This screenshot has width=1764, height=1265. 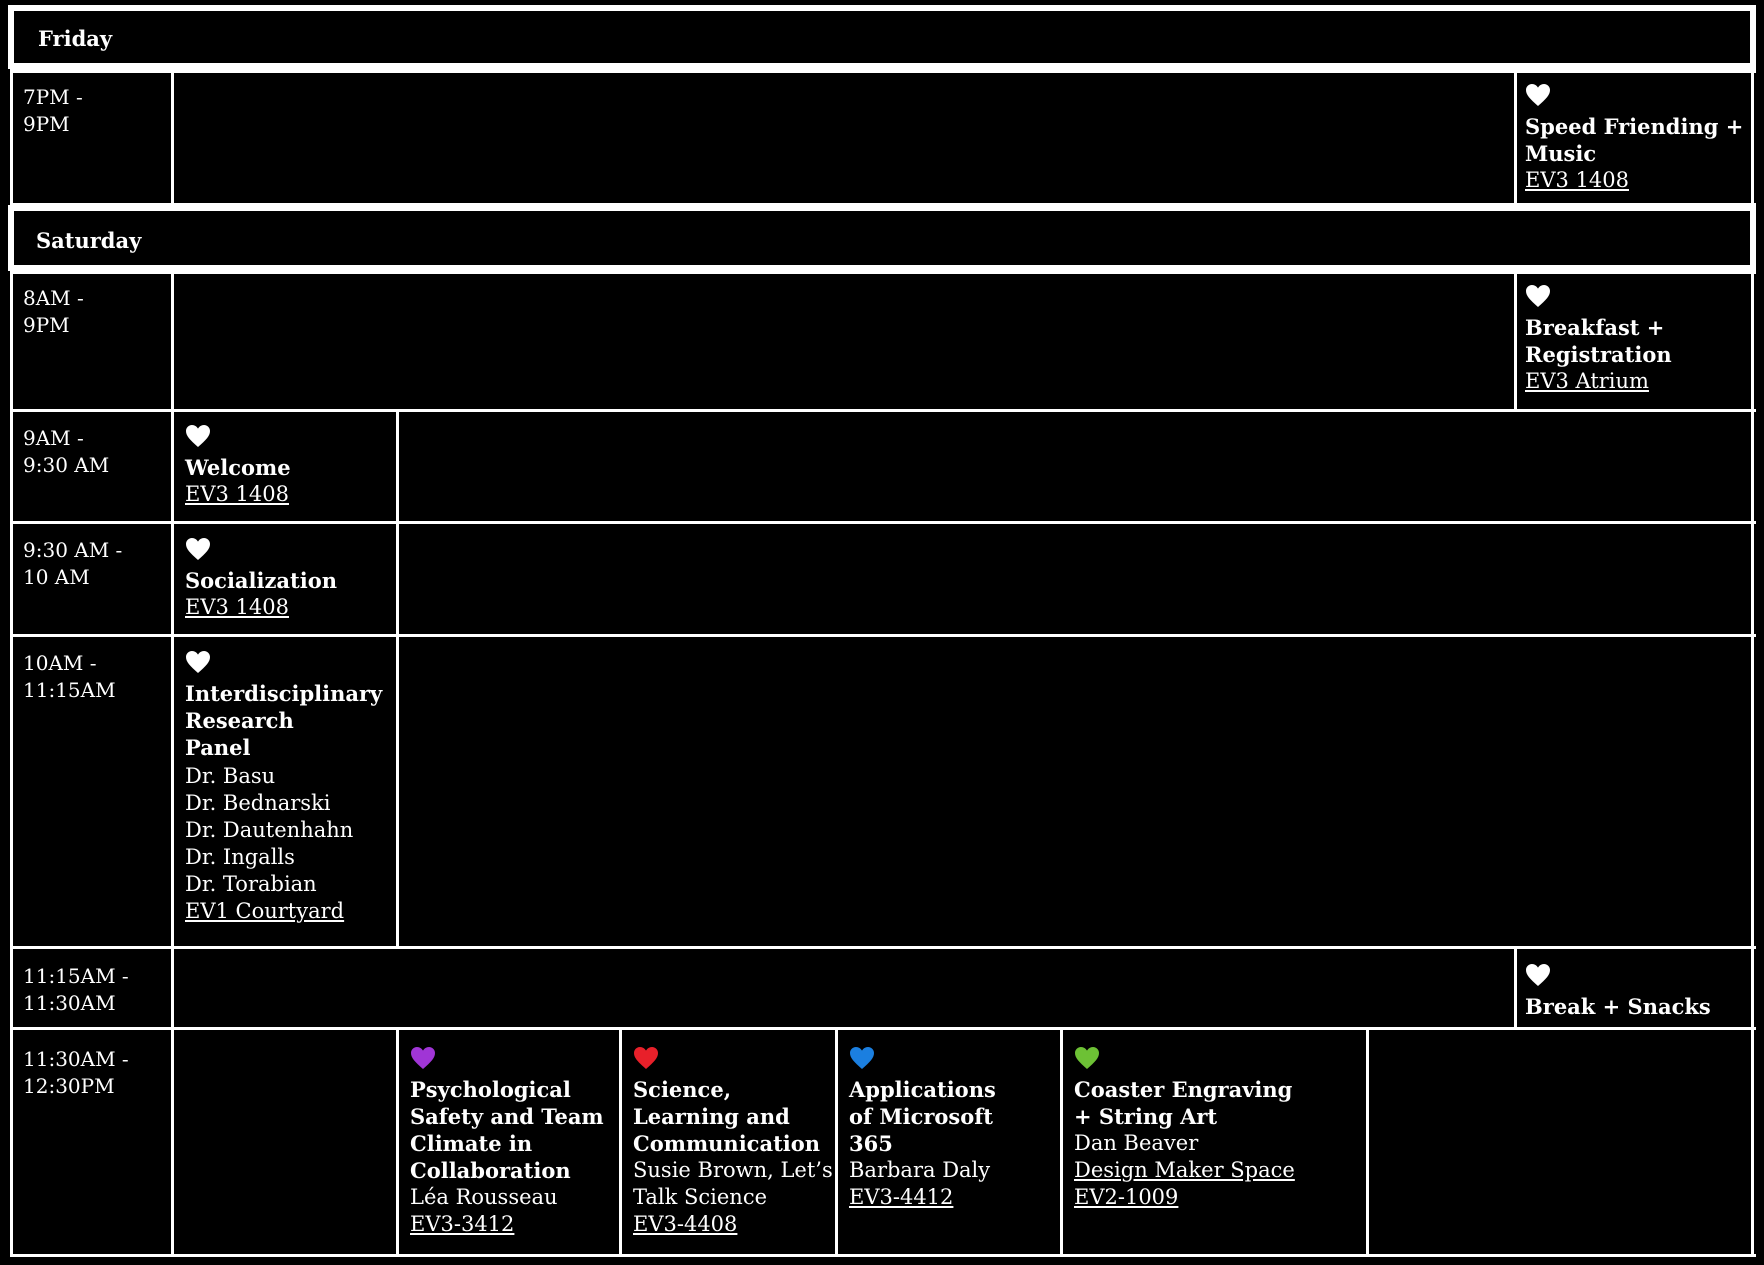 What do you see at coordinates (1637, 381) in the screenshot?
I see `location-link: EV3 Atrium` at bounding box center [1637, 381].